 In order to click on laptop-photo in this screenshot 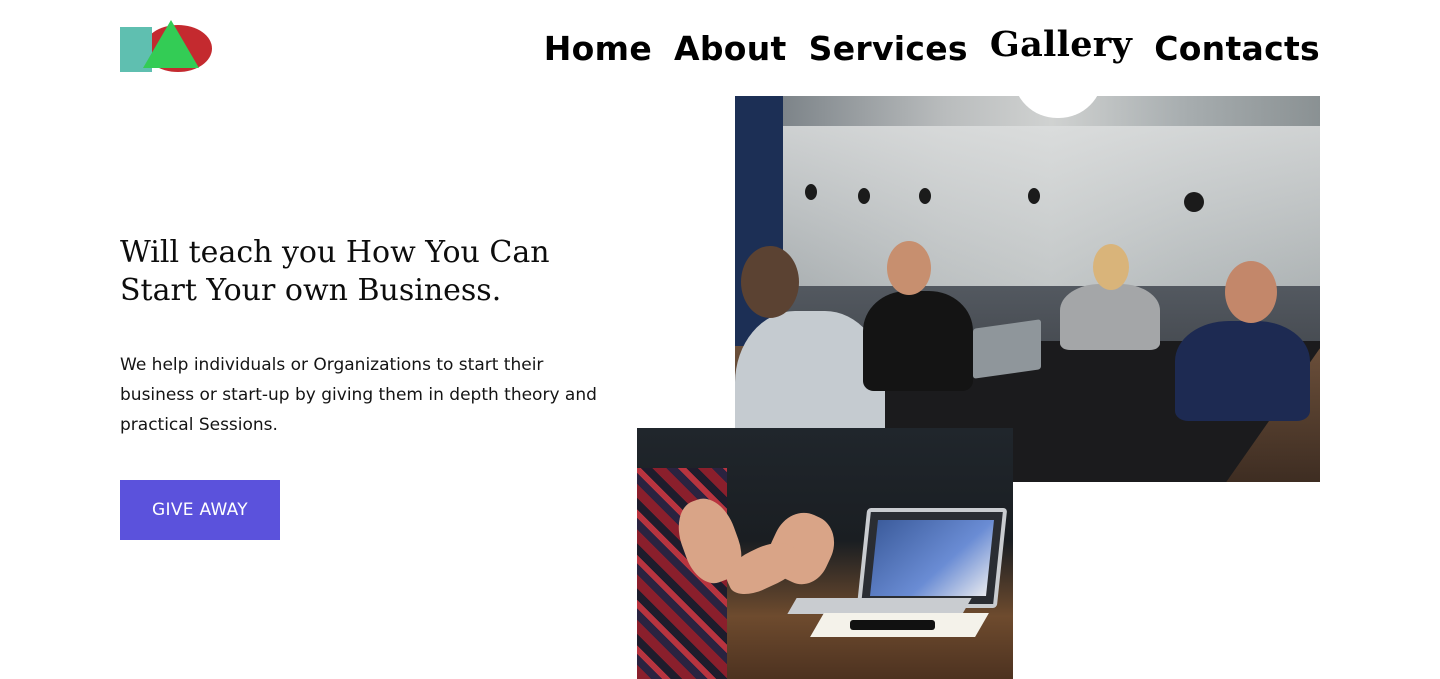, I will do `click(825, 553)`.